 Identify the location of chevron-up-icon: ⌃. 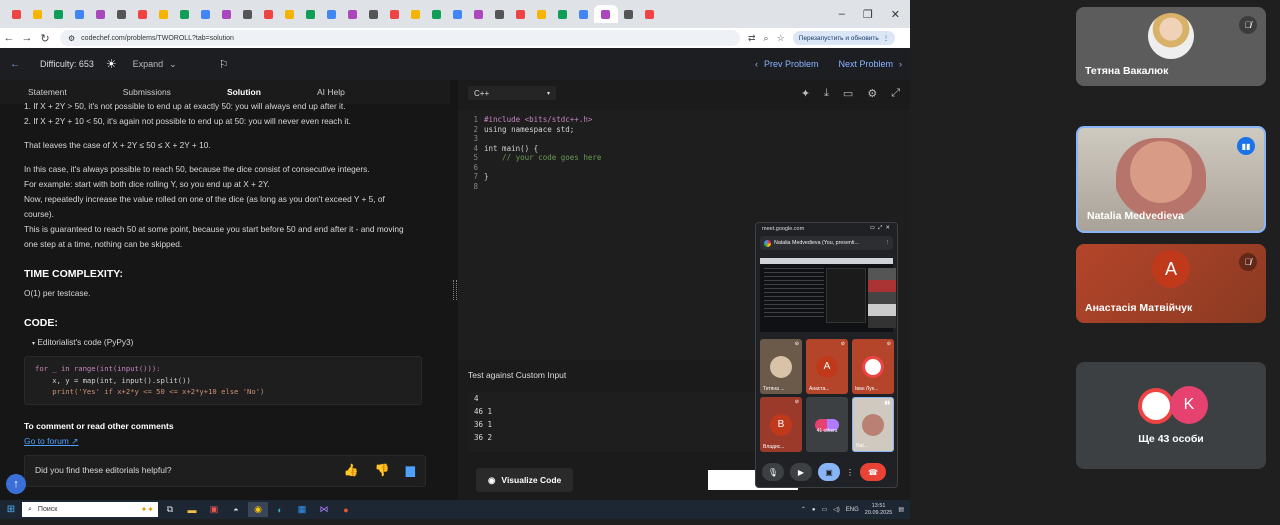
(803, 509).